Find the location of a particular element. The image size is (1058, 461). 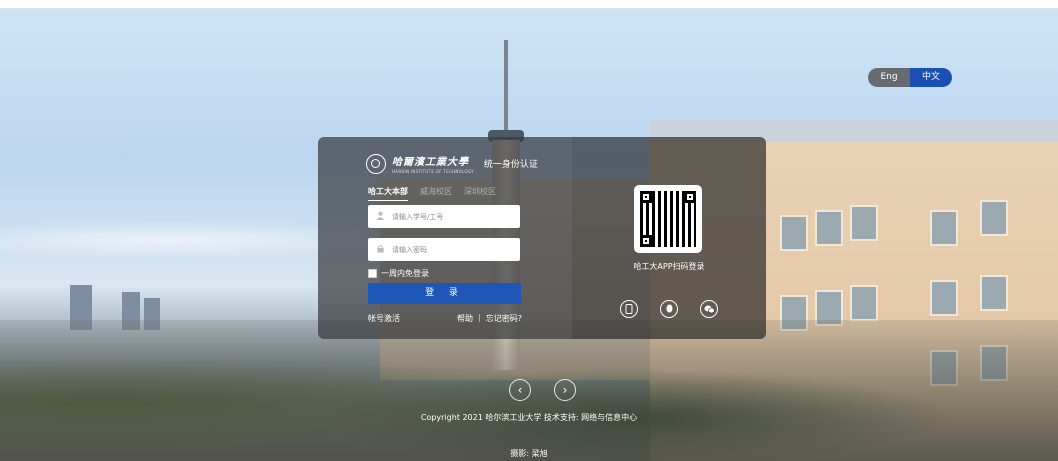

mobile-icon is located at coordinates (629, 309).